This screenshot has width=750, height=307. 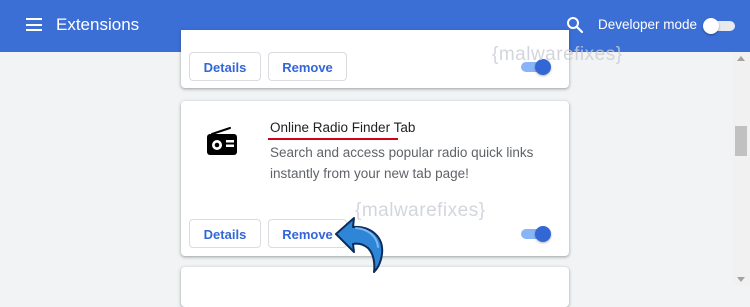 I want to click on scroll-up-arrow-icon, so click(x=741, y=58).